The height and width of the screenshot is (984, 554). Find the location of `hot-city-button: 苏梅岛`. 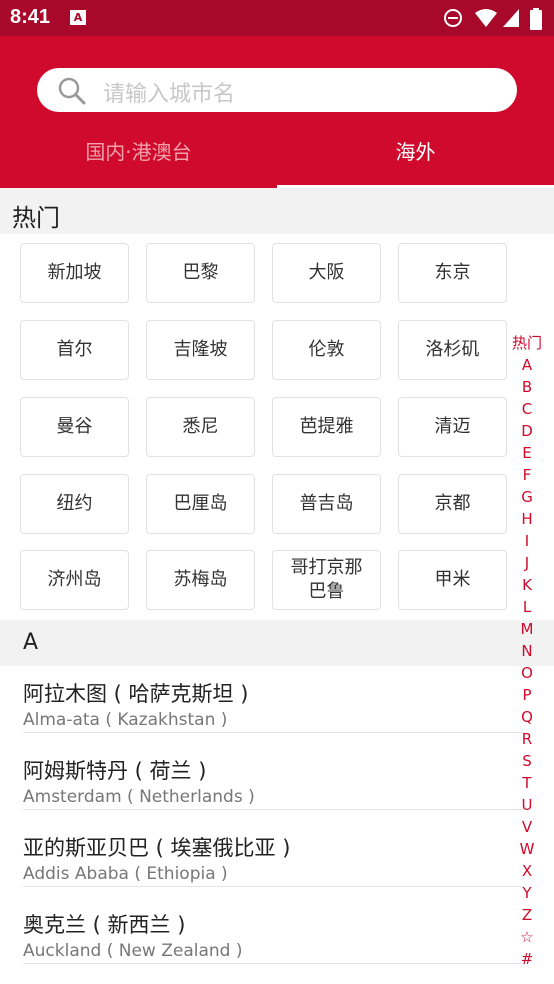

hot-city-button: 苏梅岛 is located at coordinates (200, 580).